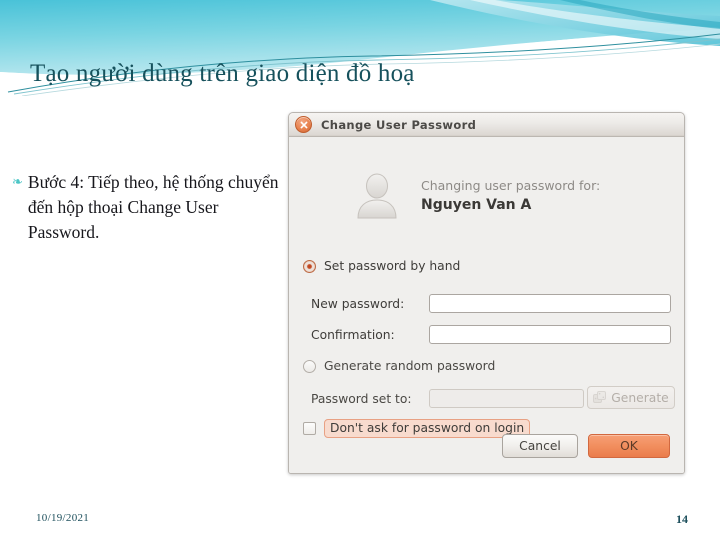 This screenshot has height=540, width=720. I want to click on radio-unselected-icon, so click(309, 366).